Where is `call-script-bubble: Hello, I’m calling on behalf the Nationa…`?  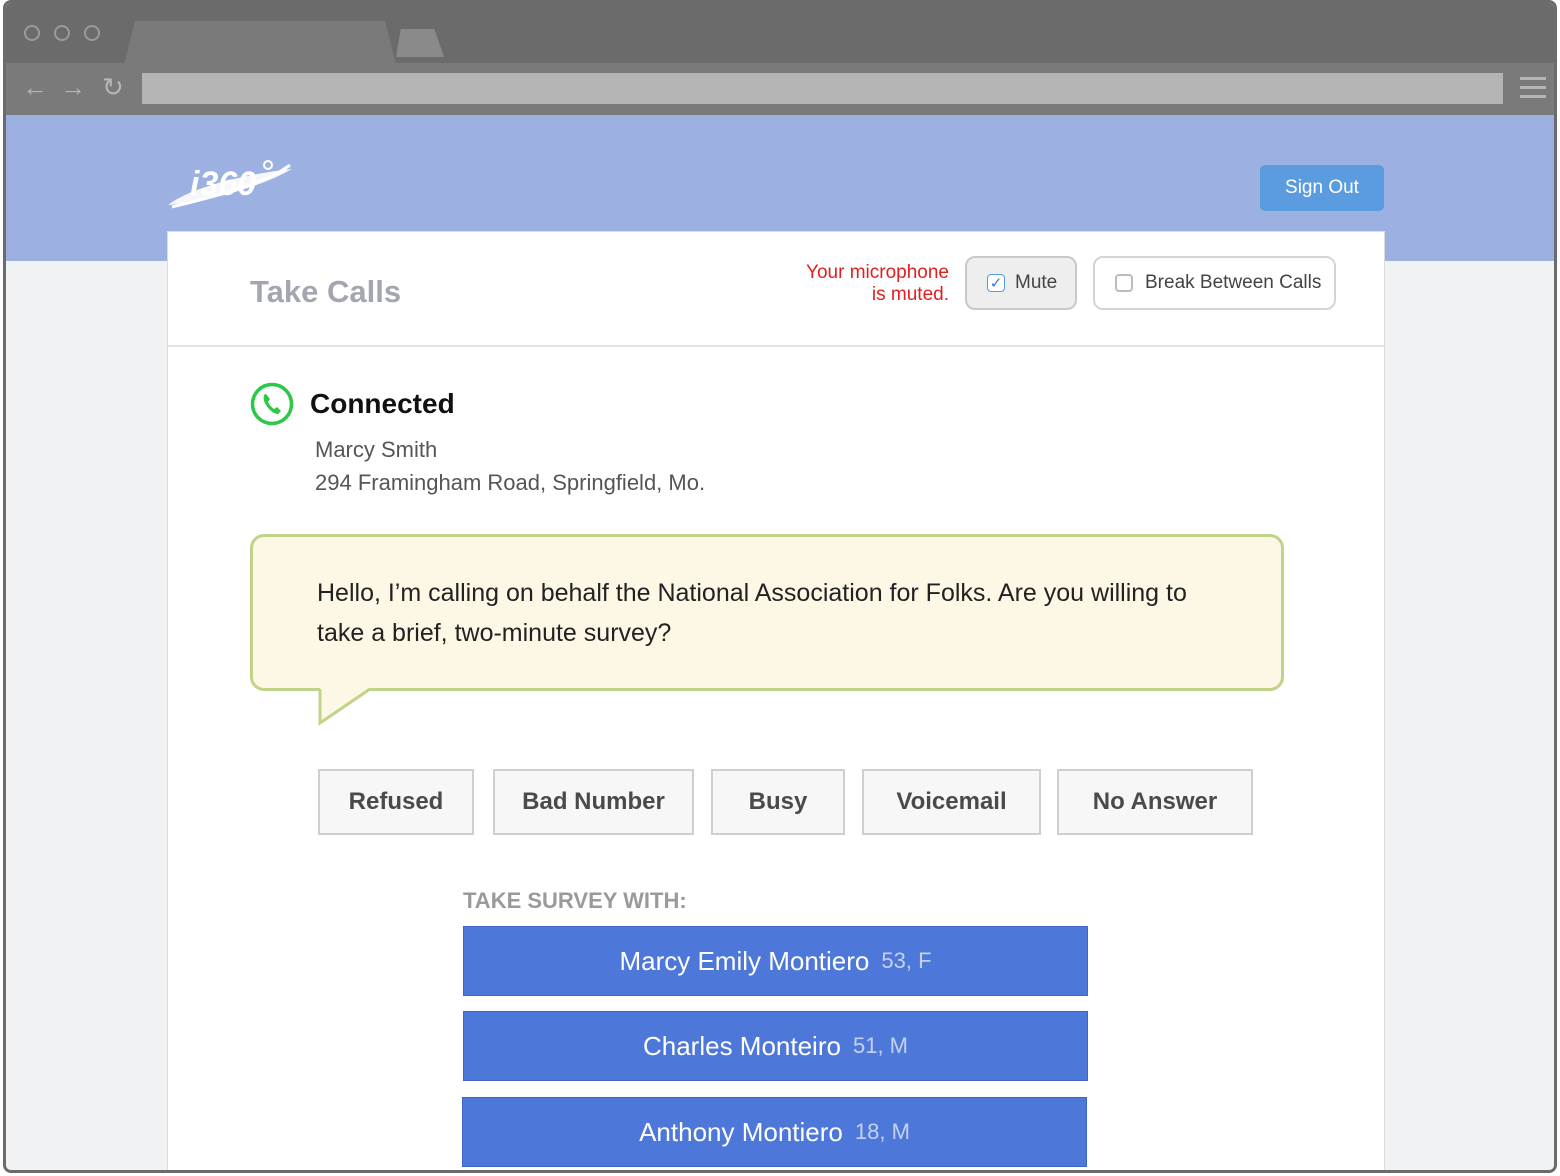 call-script-bubble: Hello, I’m calling on behalf the Nationa… is located at coordinates (767, 612).